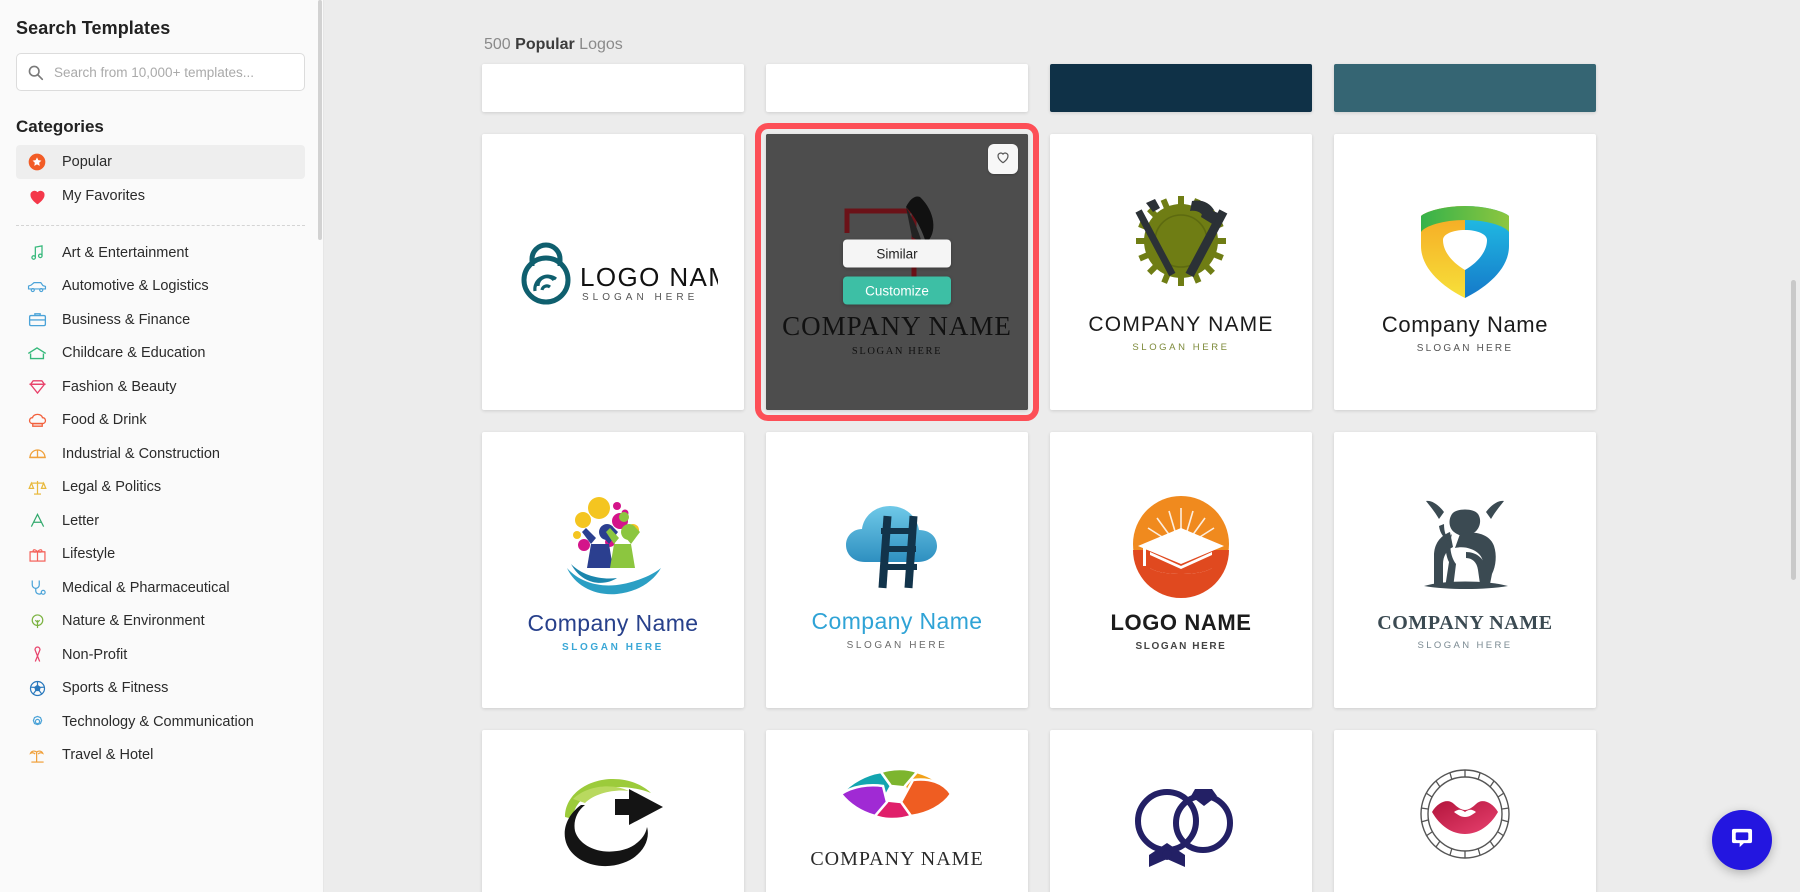 The height and width of the screenshot is (892, 1800). Describe the element at coordinates (160, 756) in the screenshot. I see `sidebar-item-travel-hotel: Travel & Hotel` at that location.